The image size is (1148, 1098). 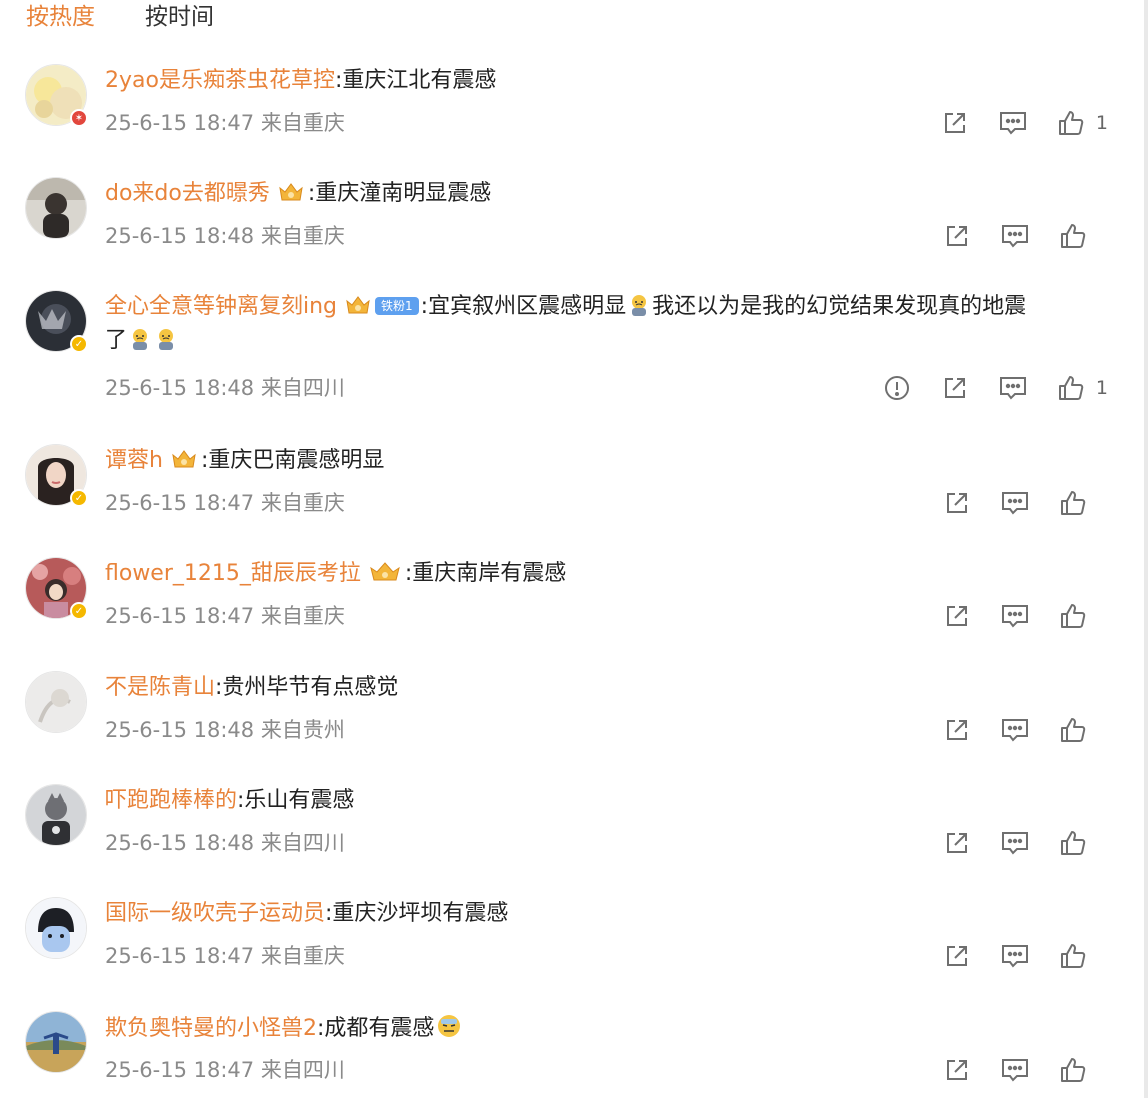 I want to click on username: 国际一级吹壳子运动员, so click(x=215, y=913).